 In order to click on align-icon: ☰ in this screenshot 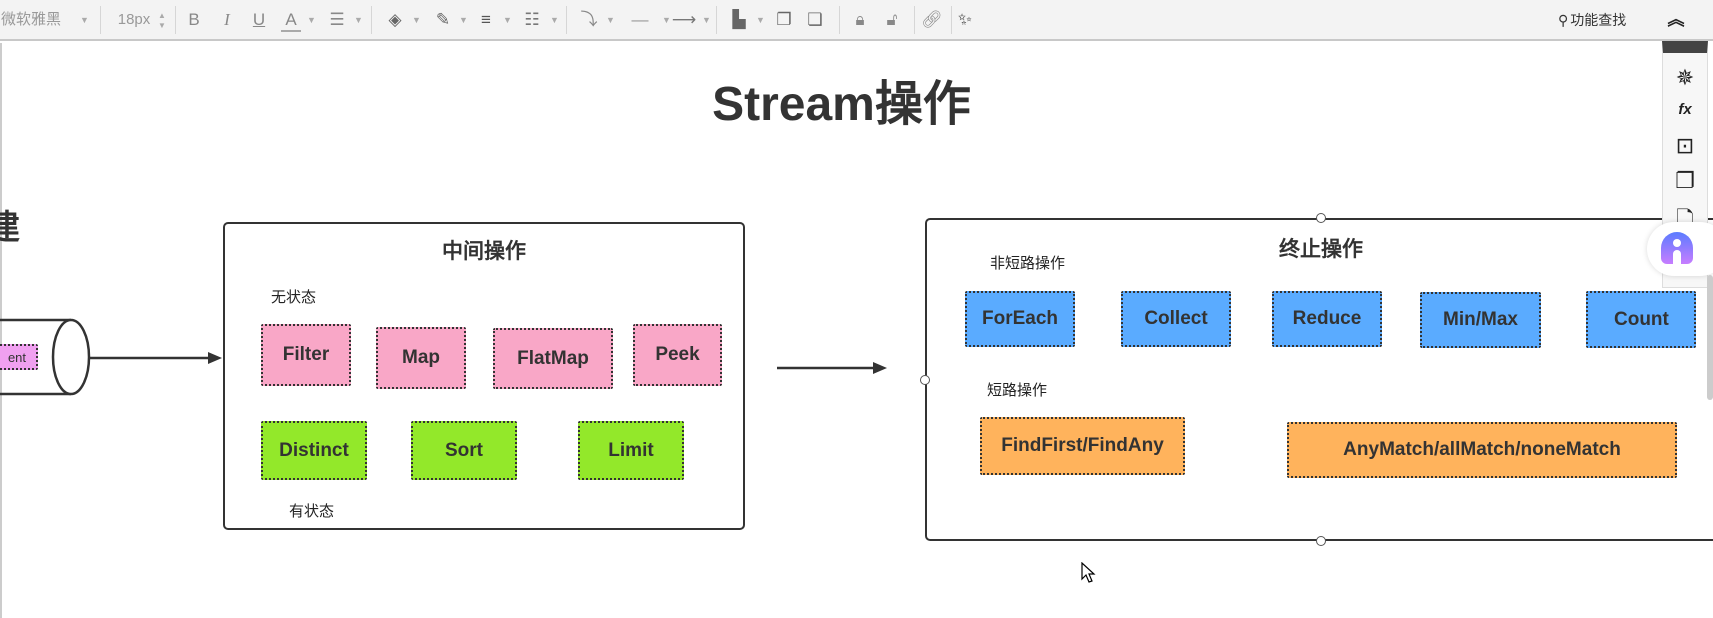, I will do `click(337, 20)`.